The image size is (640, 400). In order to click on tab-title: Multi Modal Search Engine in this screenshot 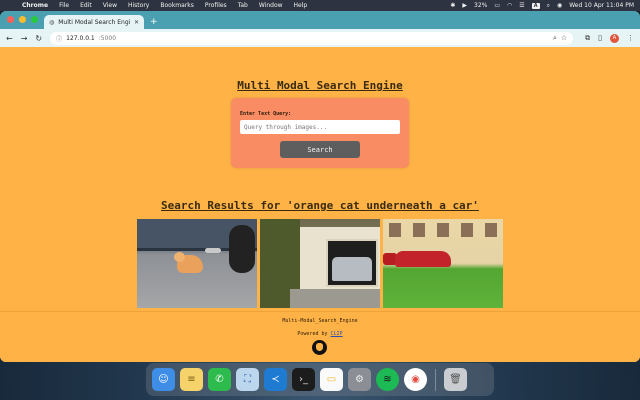, I will do `click(94, 22)`.